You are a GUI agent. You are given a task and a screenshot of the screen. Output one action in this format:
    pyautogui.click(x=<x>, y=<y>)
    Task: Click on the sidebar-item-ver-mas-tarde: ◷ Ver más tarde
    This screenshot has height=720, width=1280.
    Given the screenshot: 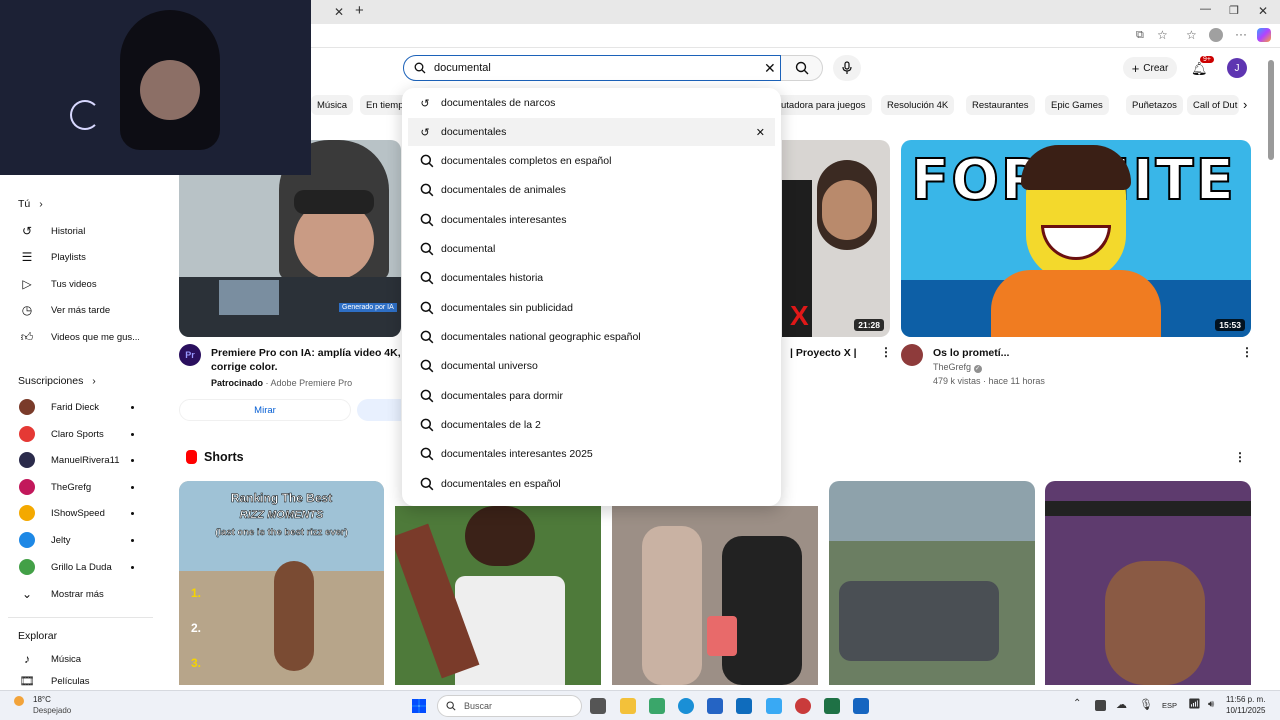 What is the action you would take?
    pyautogui.click(x=75, y=310)
    